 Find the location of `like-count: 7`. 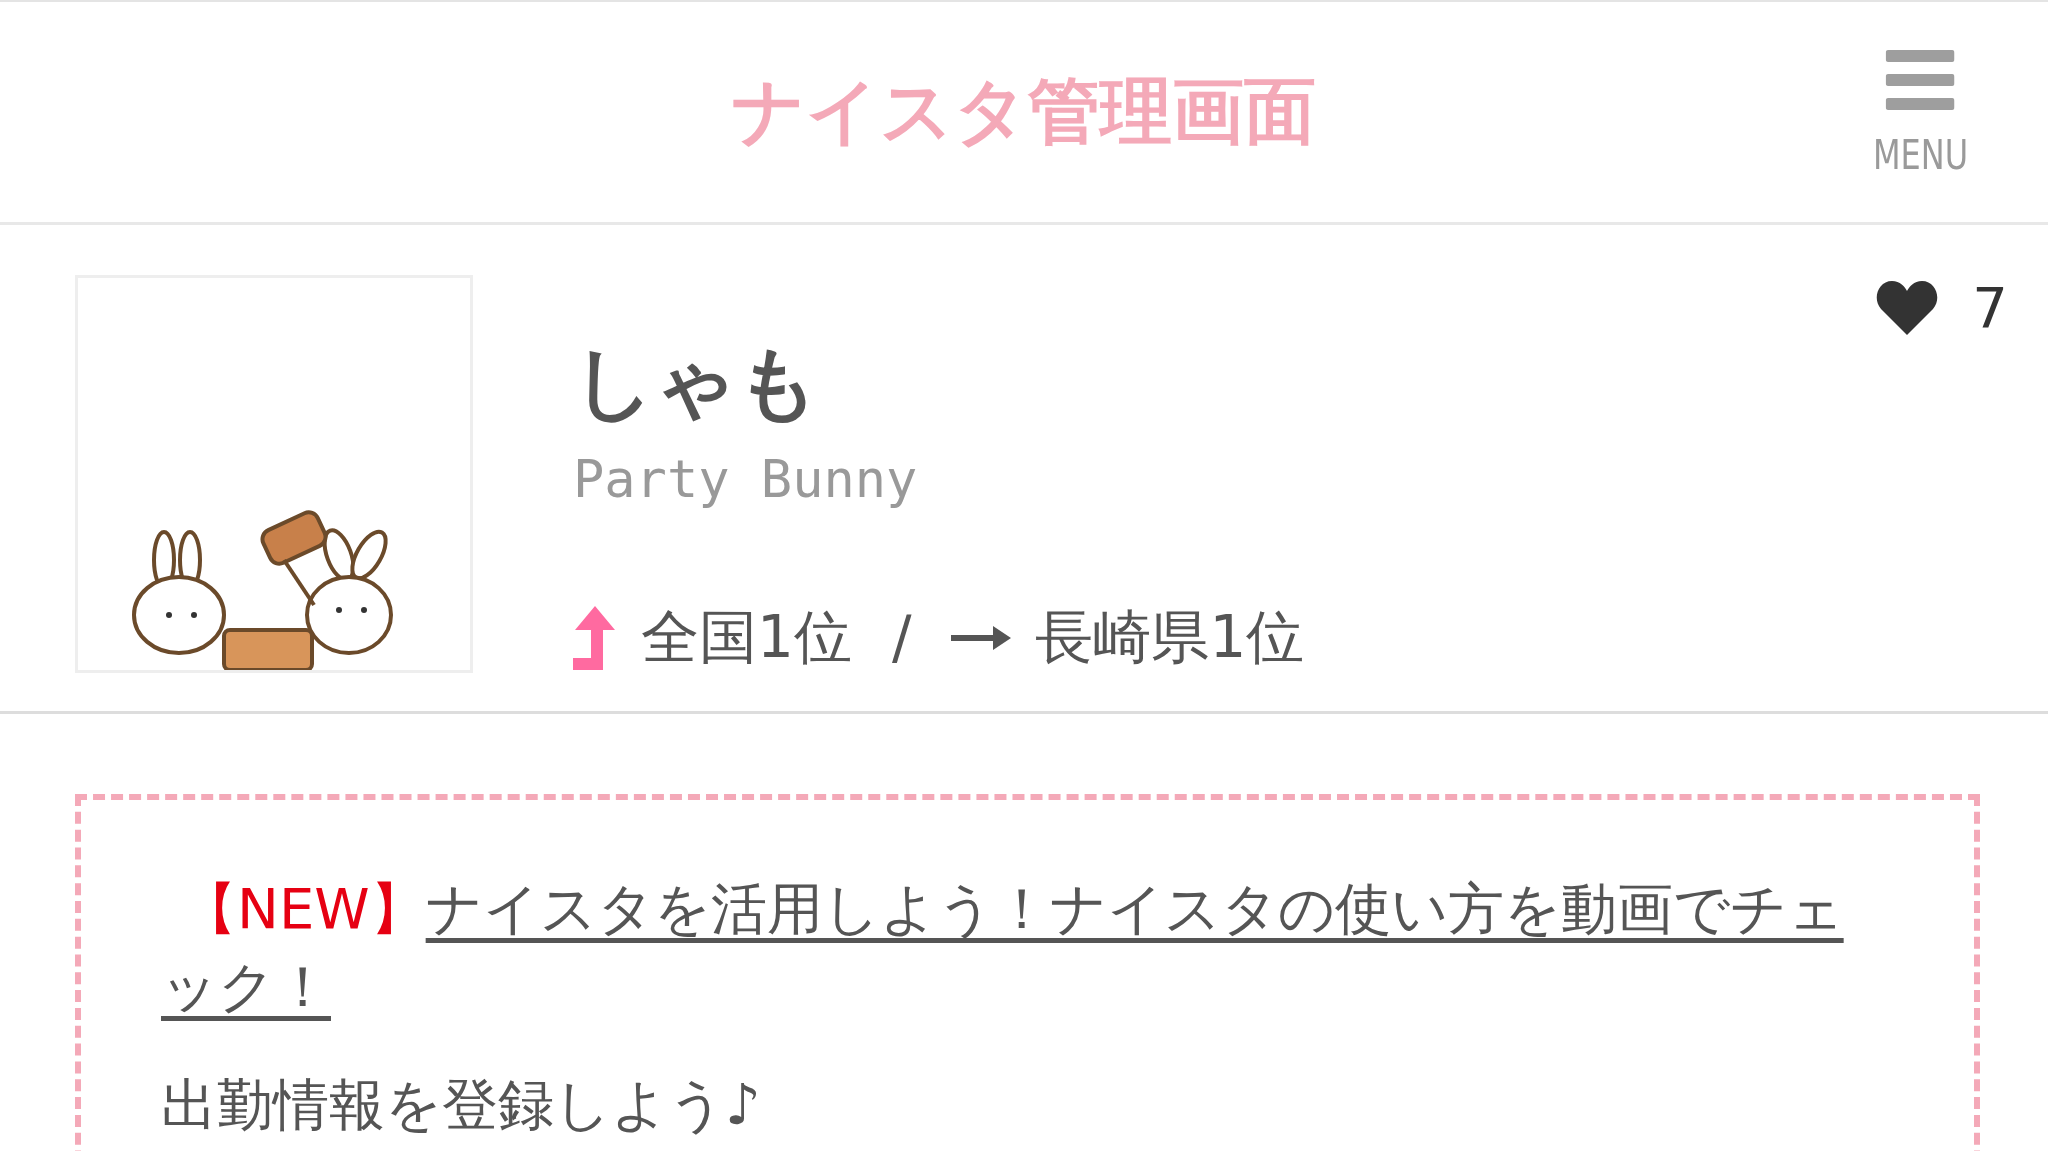

like-count: 7 is located at coordinates (1990, 307).